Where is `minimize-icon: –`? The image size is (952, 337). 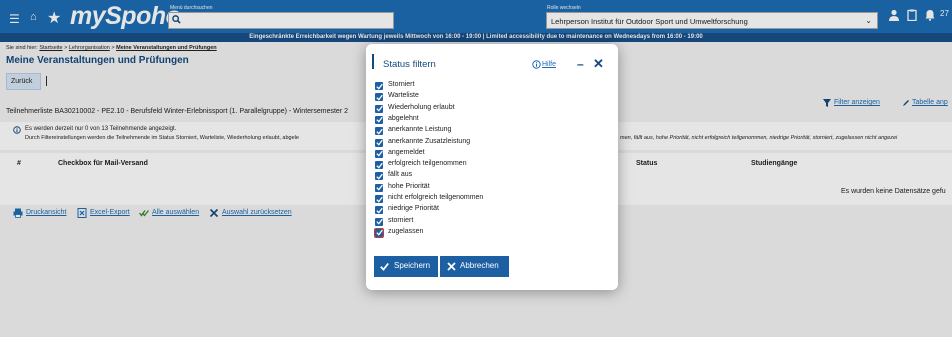 minimize-icon: – is located at coordinates (580, 64).